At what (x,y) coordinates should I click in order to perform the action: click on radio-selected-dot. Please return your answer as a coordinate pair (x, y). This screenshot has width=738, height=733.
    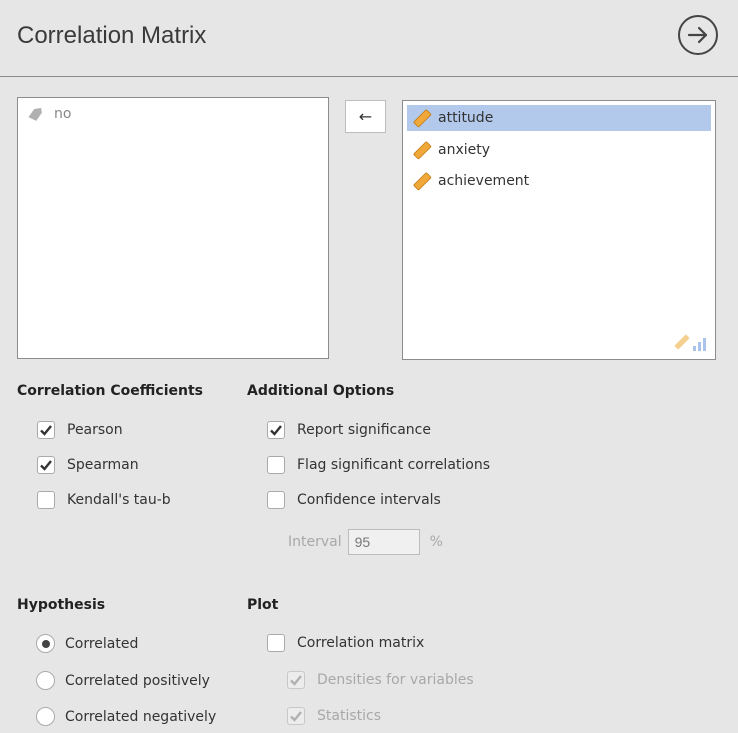
    Looking at the image, I should click on (45, 643).